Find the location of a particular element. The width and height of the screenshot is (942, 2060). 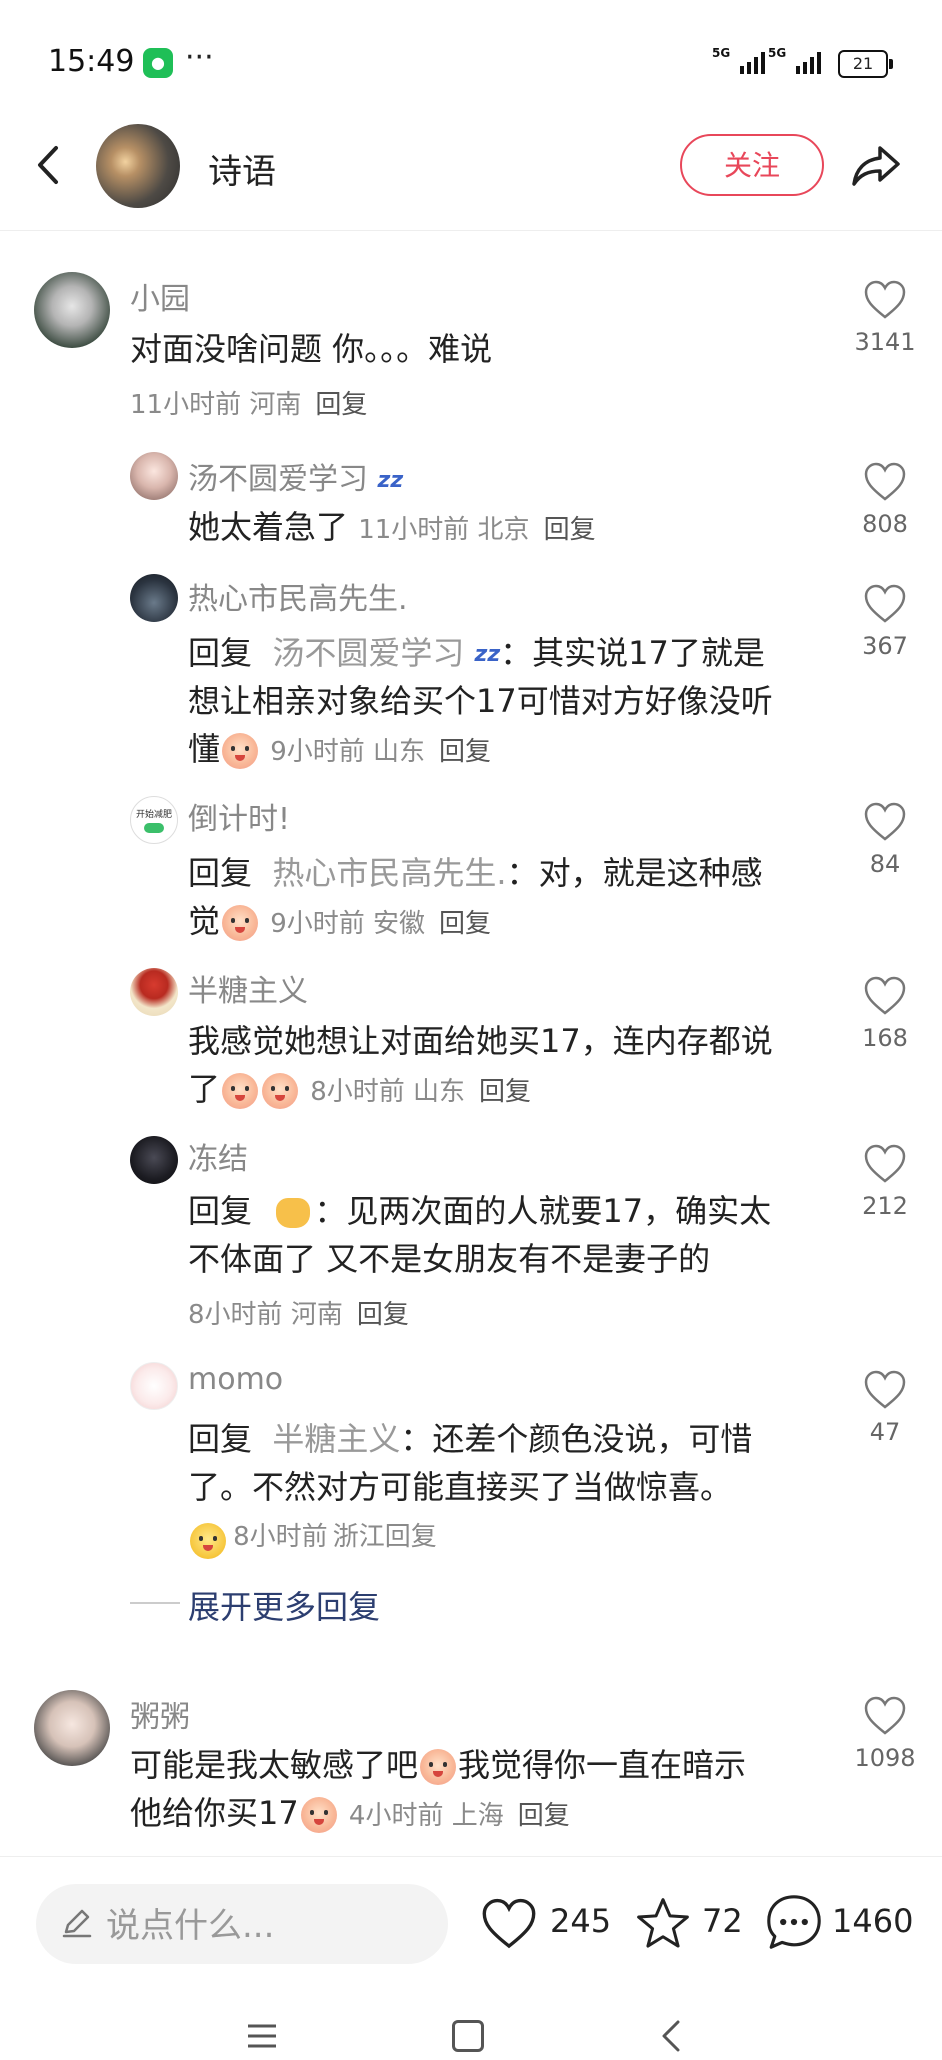

comment-username: 半糖主义 is located at coordinates (248, 988).